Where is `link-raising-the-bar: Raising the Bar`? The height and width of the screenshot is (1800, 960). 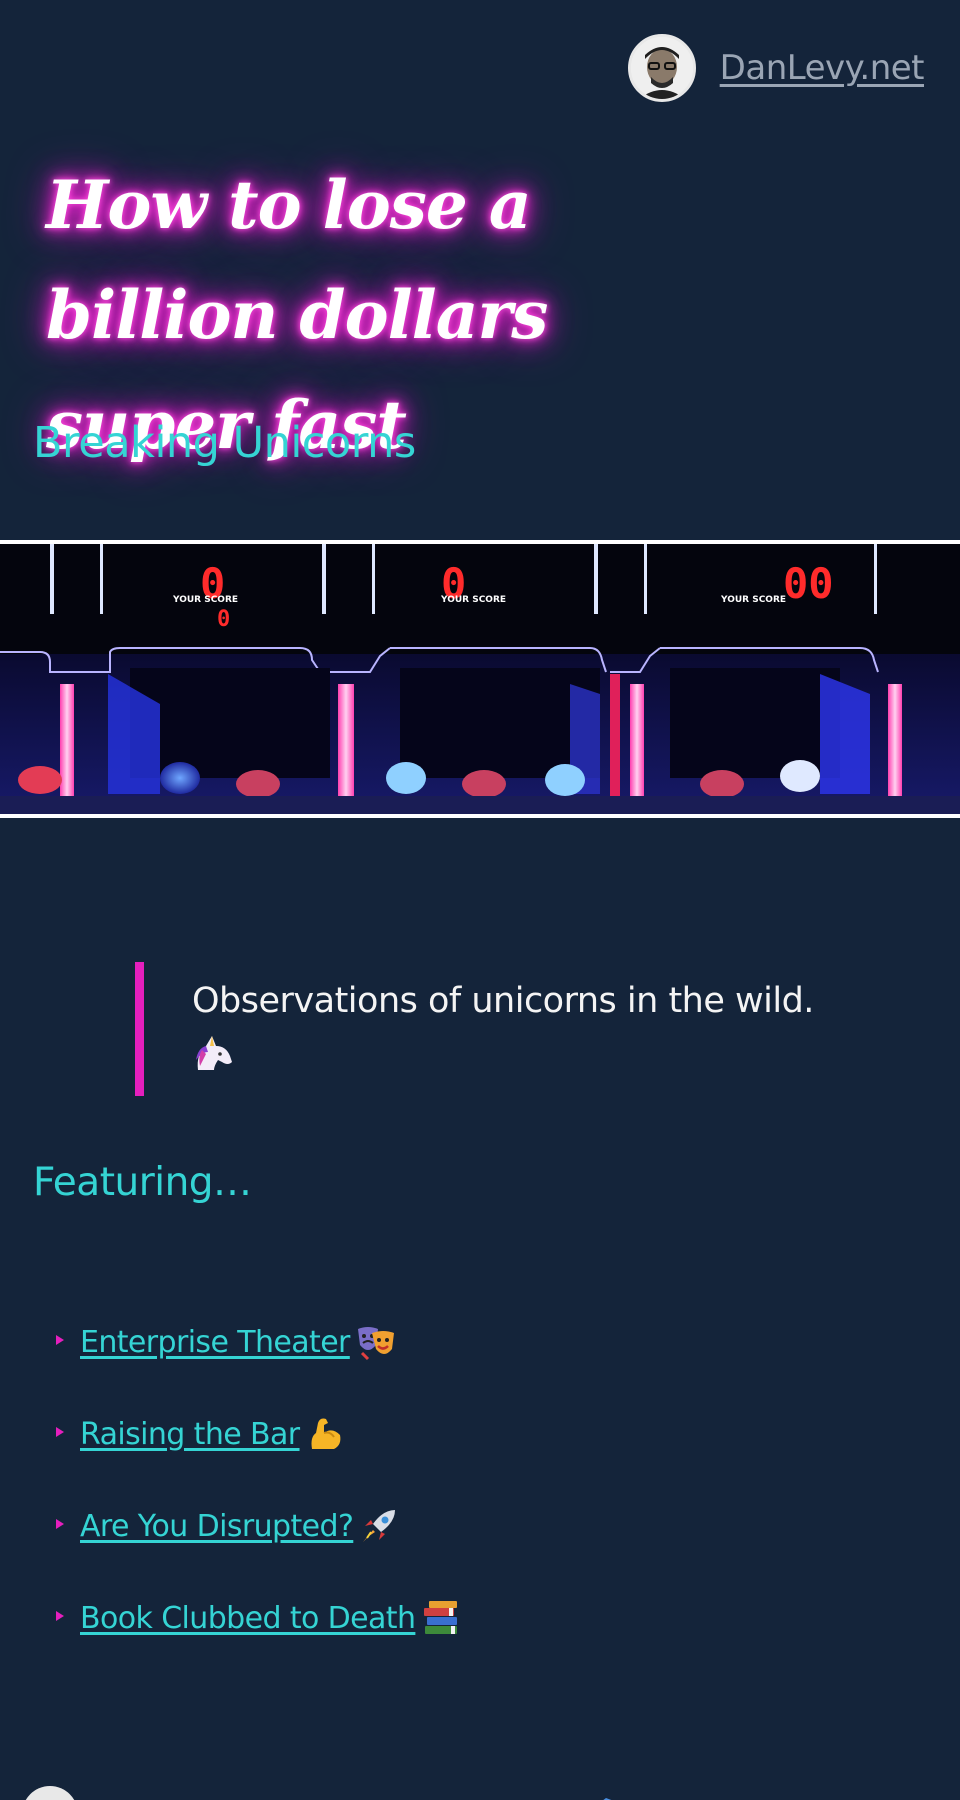 link-raising-the-bar: Raising the Bar is located at coordinates (212, 1434).